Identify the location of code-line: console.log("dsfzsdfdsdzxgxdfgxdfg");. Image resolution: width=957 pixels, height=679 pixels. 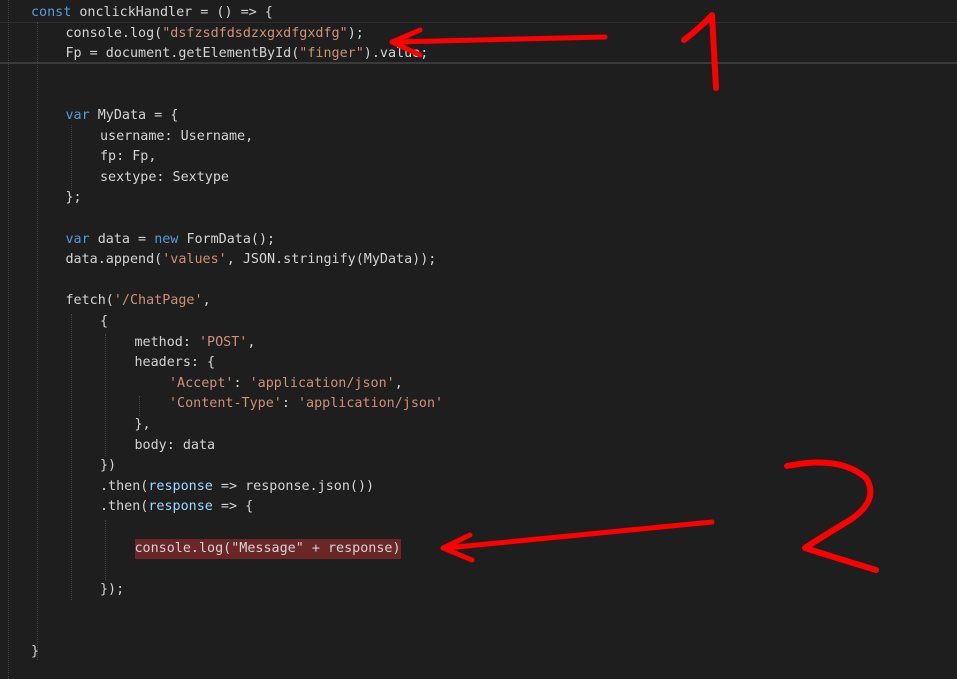
(478, 34).